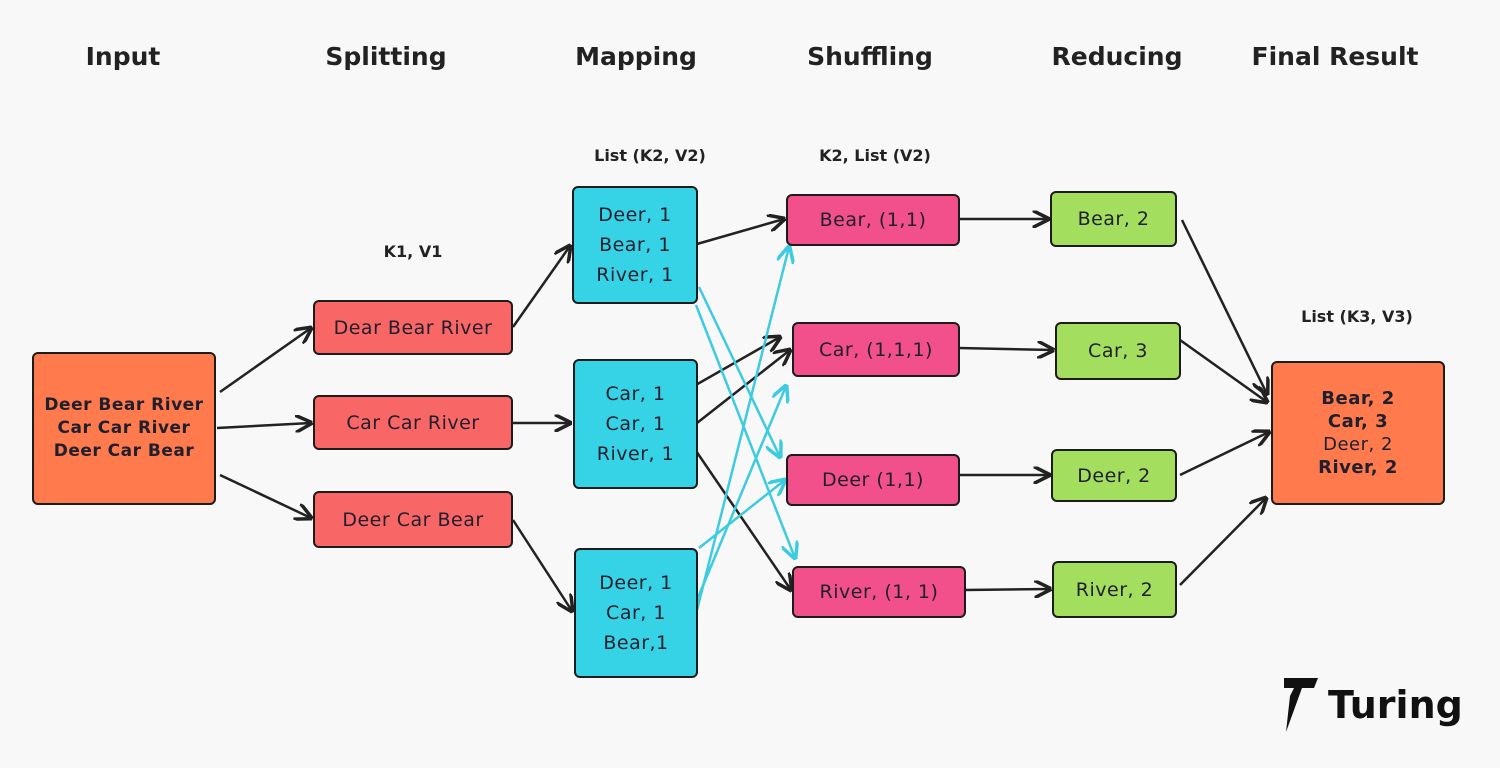  I want to click on final-pair: Car, 3, so click(1358, 421).